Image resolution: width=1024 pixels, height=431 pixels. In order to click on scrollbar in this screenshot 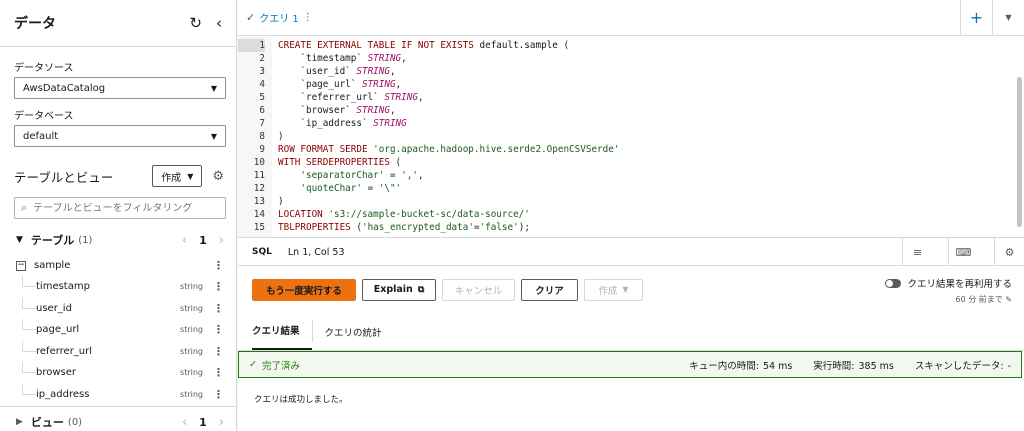, I will do `click(1019, 152)`.